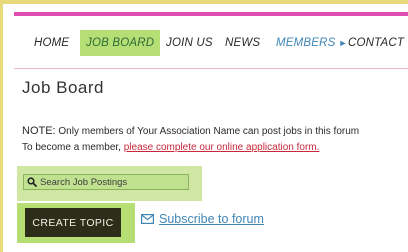  I want to click on search-icon, so click(32, 182).